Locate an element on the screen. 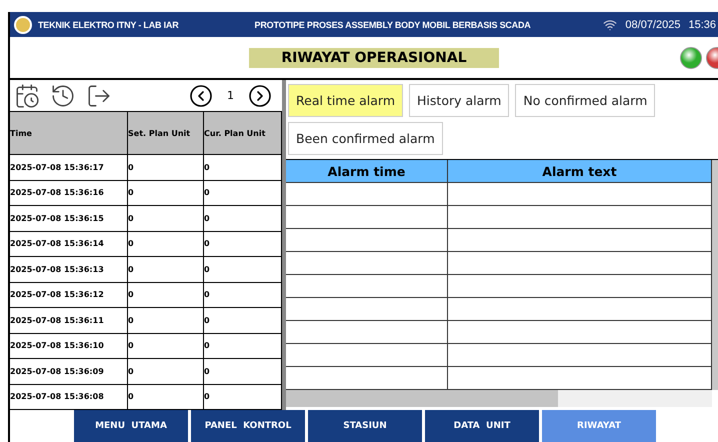 This screenshot has height=442, width=718. nav-button: DATA UNIT is located at coordinates (482, 426).